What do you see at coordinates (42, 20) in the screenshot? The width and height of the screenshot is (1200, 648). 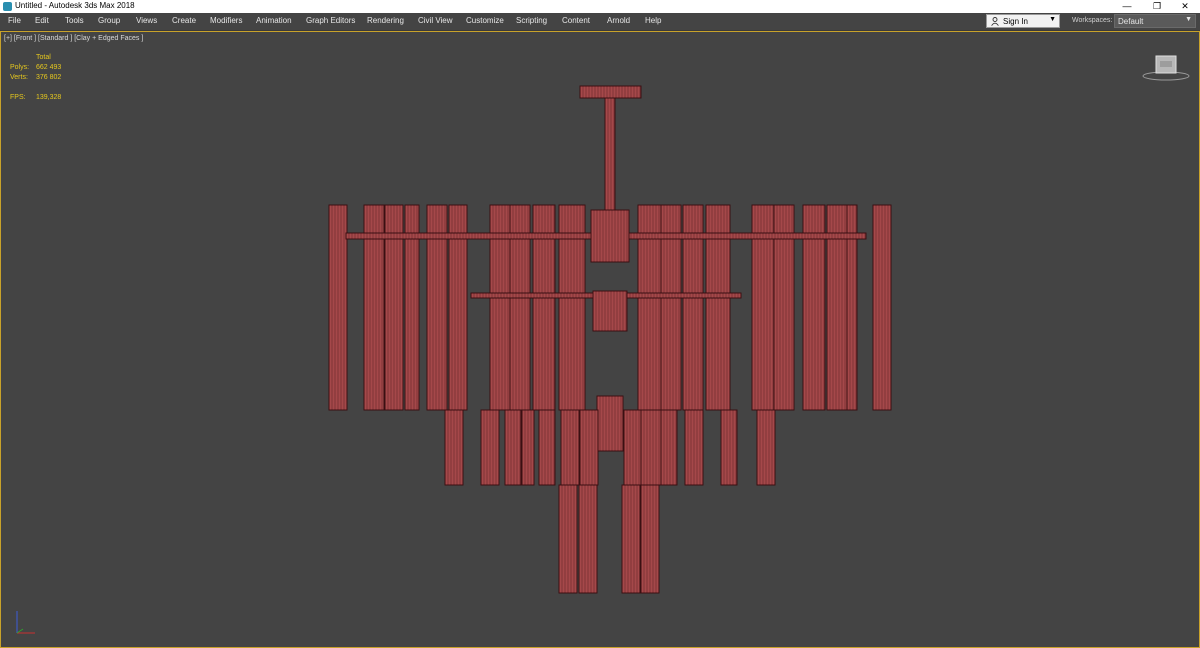 I see `menu-edit: Edit` at bounding box center [42, 20].